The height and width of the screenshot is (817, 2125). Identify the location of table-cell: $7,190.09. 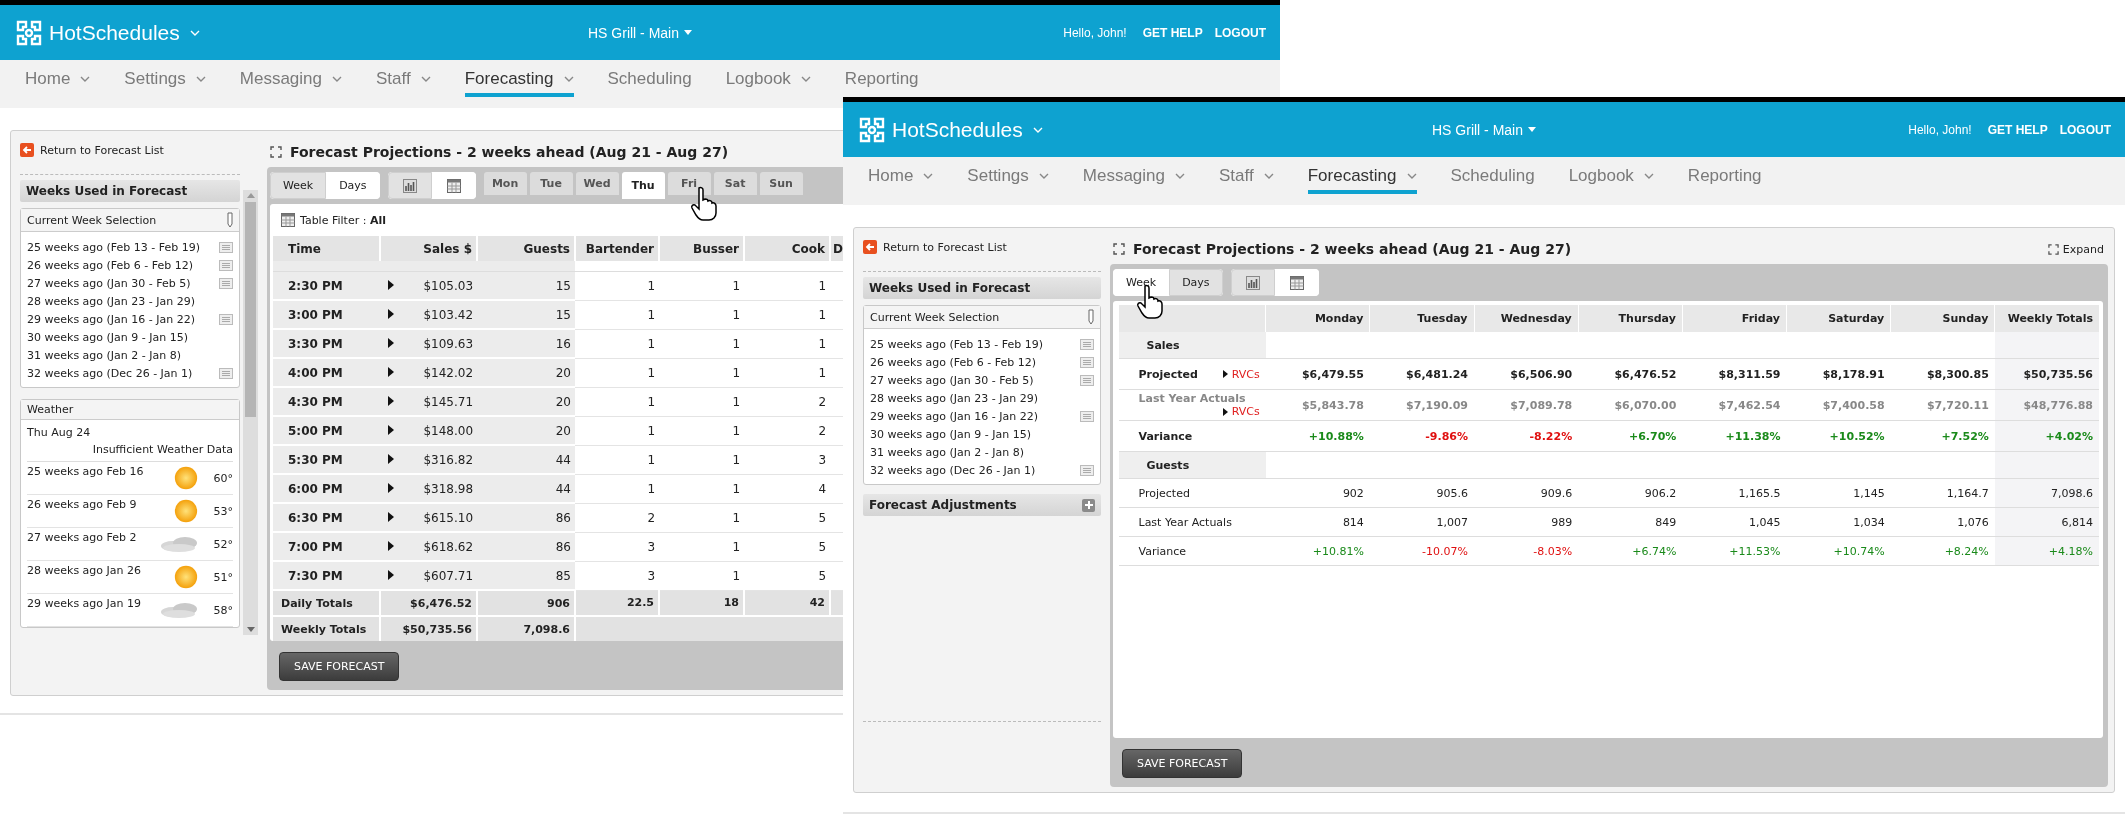
(1422, 405).